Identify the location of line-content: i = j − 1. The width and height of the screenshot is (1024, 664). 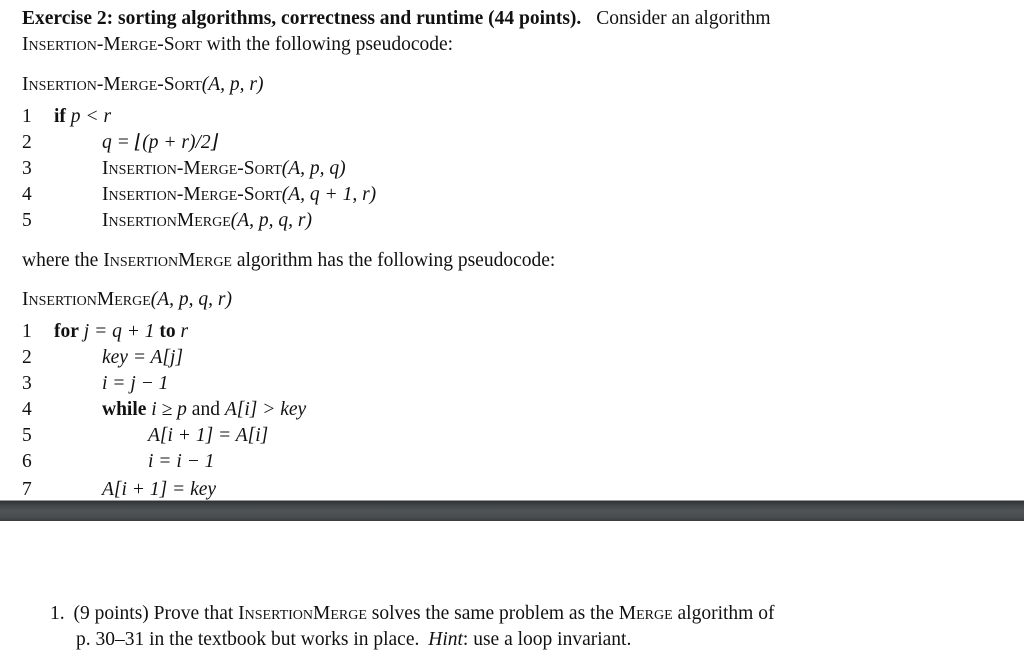
(135, 383).